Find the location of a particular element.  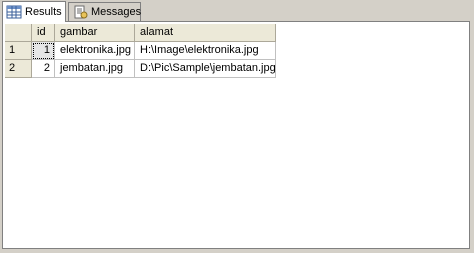

row-header: 1 is located at coordinates (18, 51).